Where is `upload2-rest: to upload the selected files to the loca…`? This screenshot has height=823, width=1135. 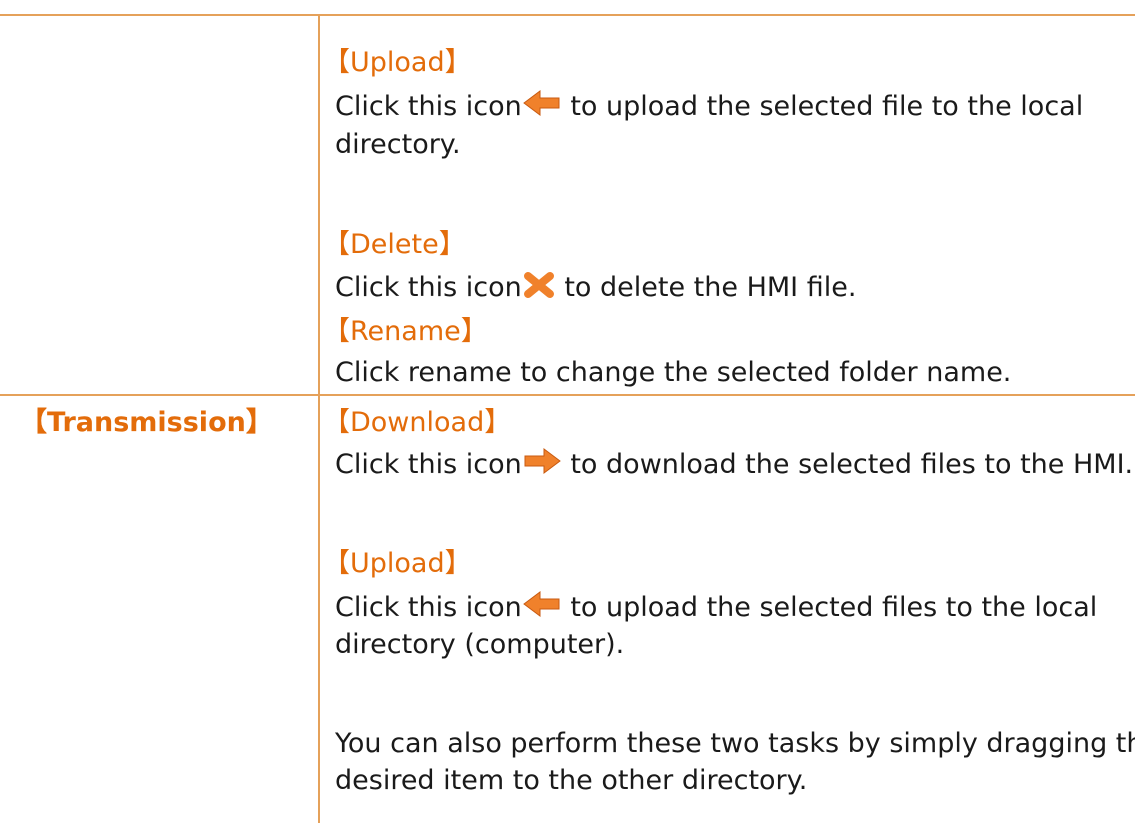 upload2-rest: to upload the selected files to the loca… is located at coordinates (834, 607).